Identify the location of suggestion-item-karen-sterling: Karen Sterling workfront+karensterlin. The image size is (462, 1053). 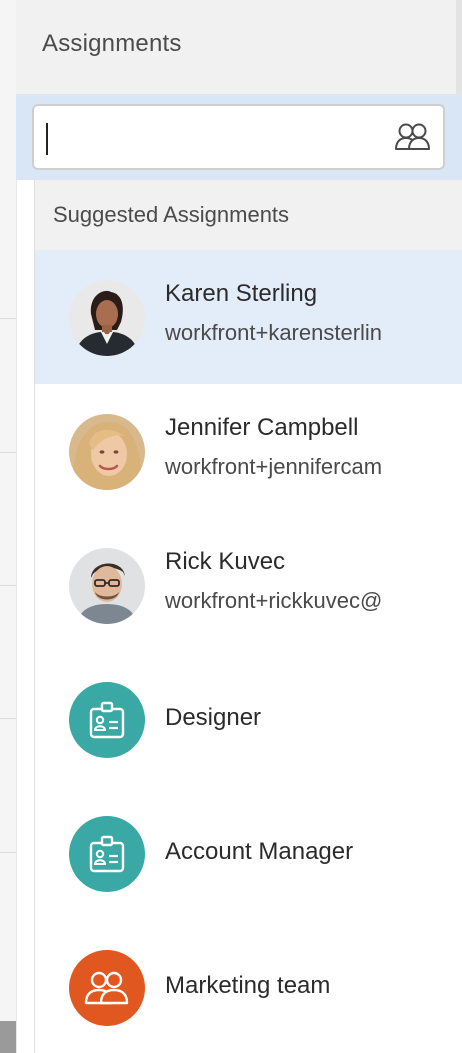
(248, 317).